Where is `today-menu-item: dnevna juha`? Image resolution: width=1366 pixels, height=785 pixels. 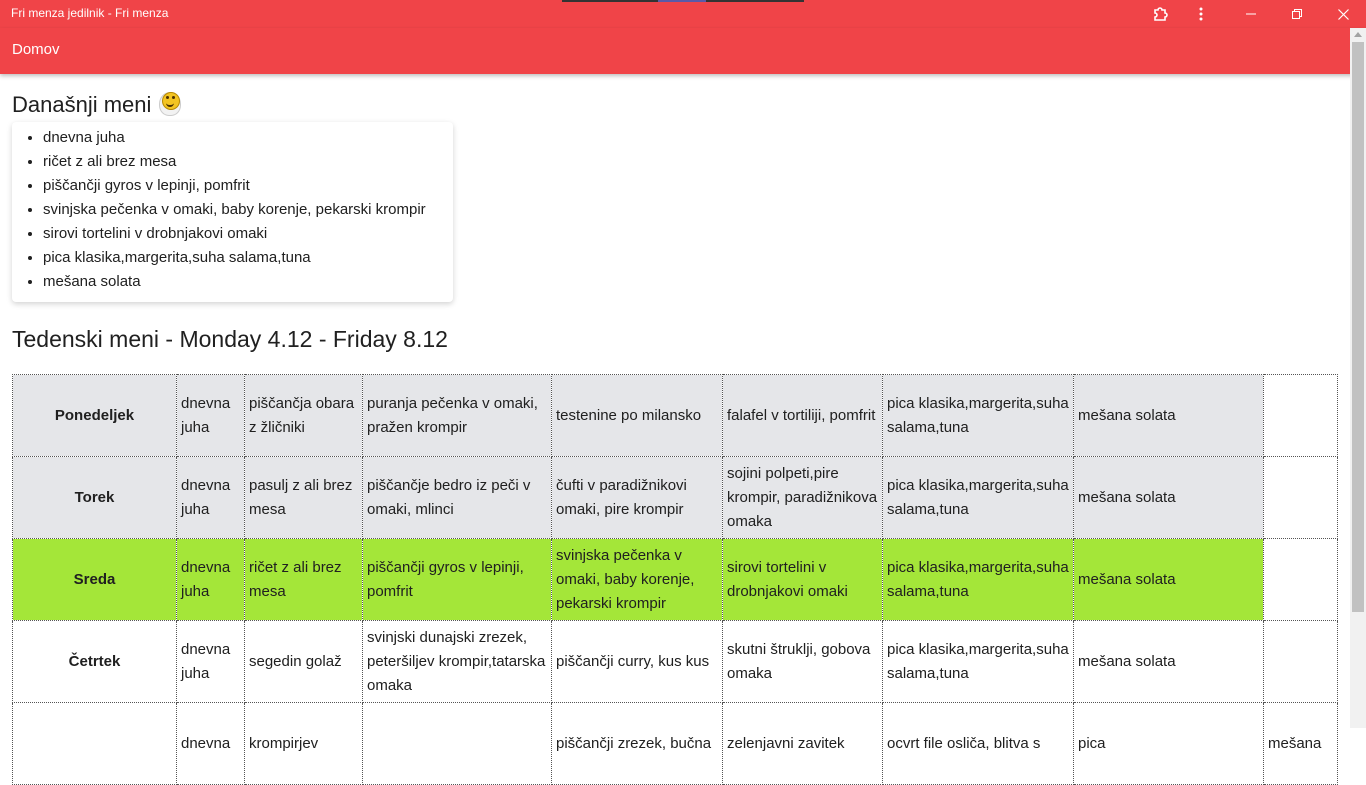 today-menu-item: dnevna juha is located at coordinates (248, 138).